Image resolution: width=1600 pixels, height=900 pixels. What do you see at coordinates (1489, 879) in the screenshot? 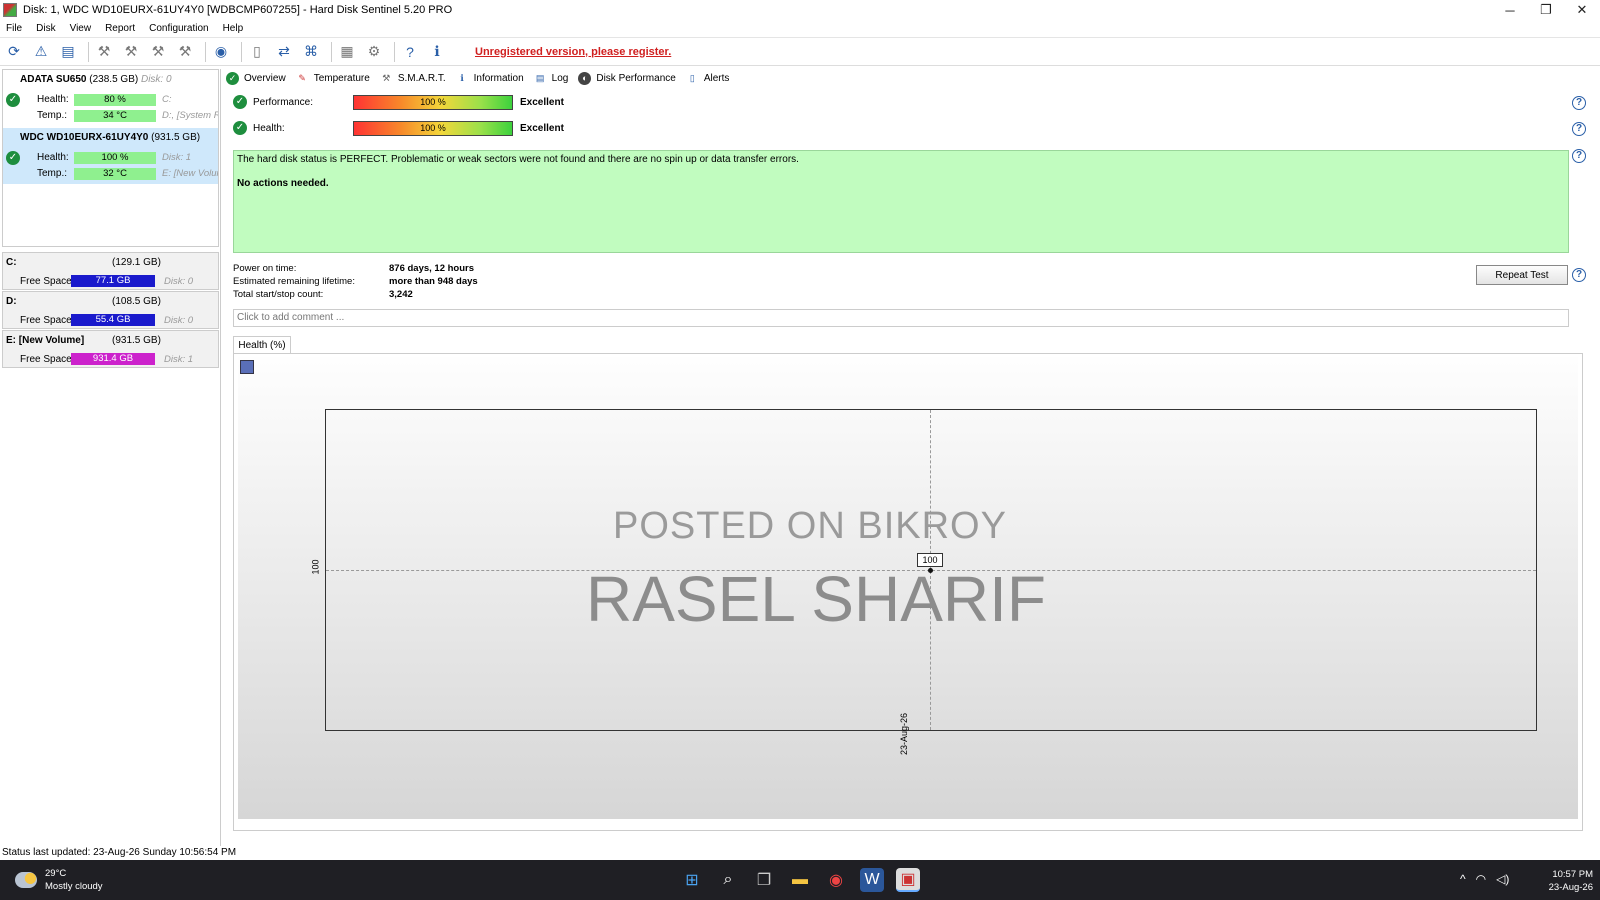
I see `system-tray: ^ ◠ ◁)` at bounding box center [1489, 879].